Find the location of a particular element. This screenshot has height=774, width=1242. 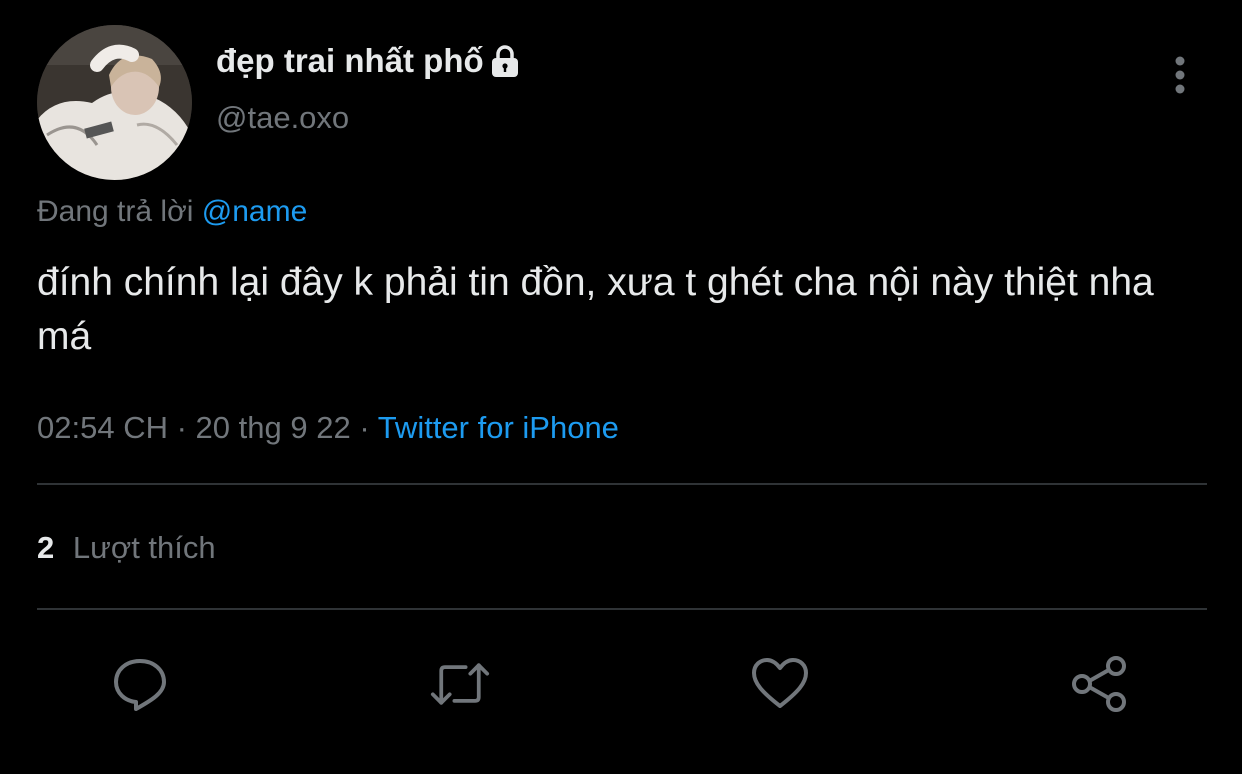

more-options-button is located at coordinates (1180, 75).